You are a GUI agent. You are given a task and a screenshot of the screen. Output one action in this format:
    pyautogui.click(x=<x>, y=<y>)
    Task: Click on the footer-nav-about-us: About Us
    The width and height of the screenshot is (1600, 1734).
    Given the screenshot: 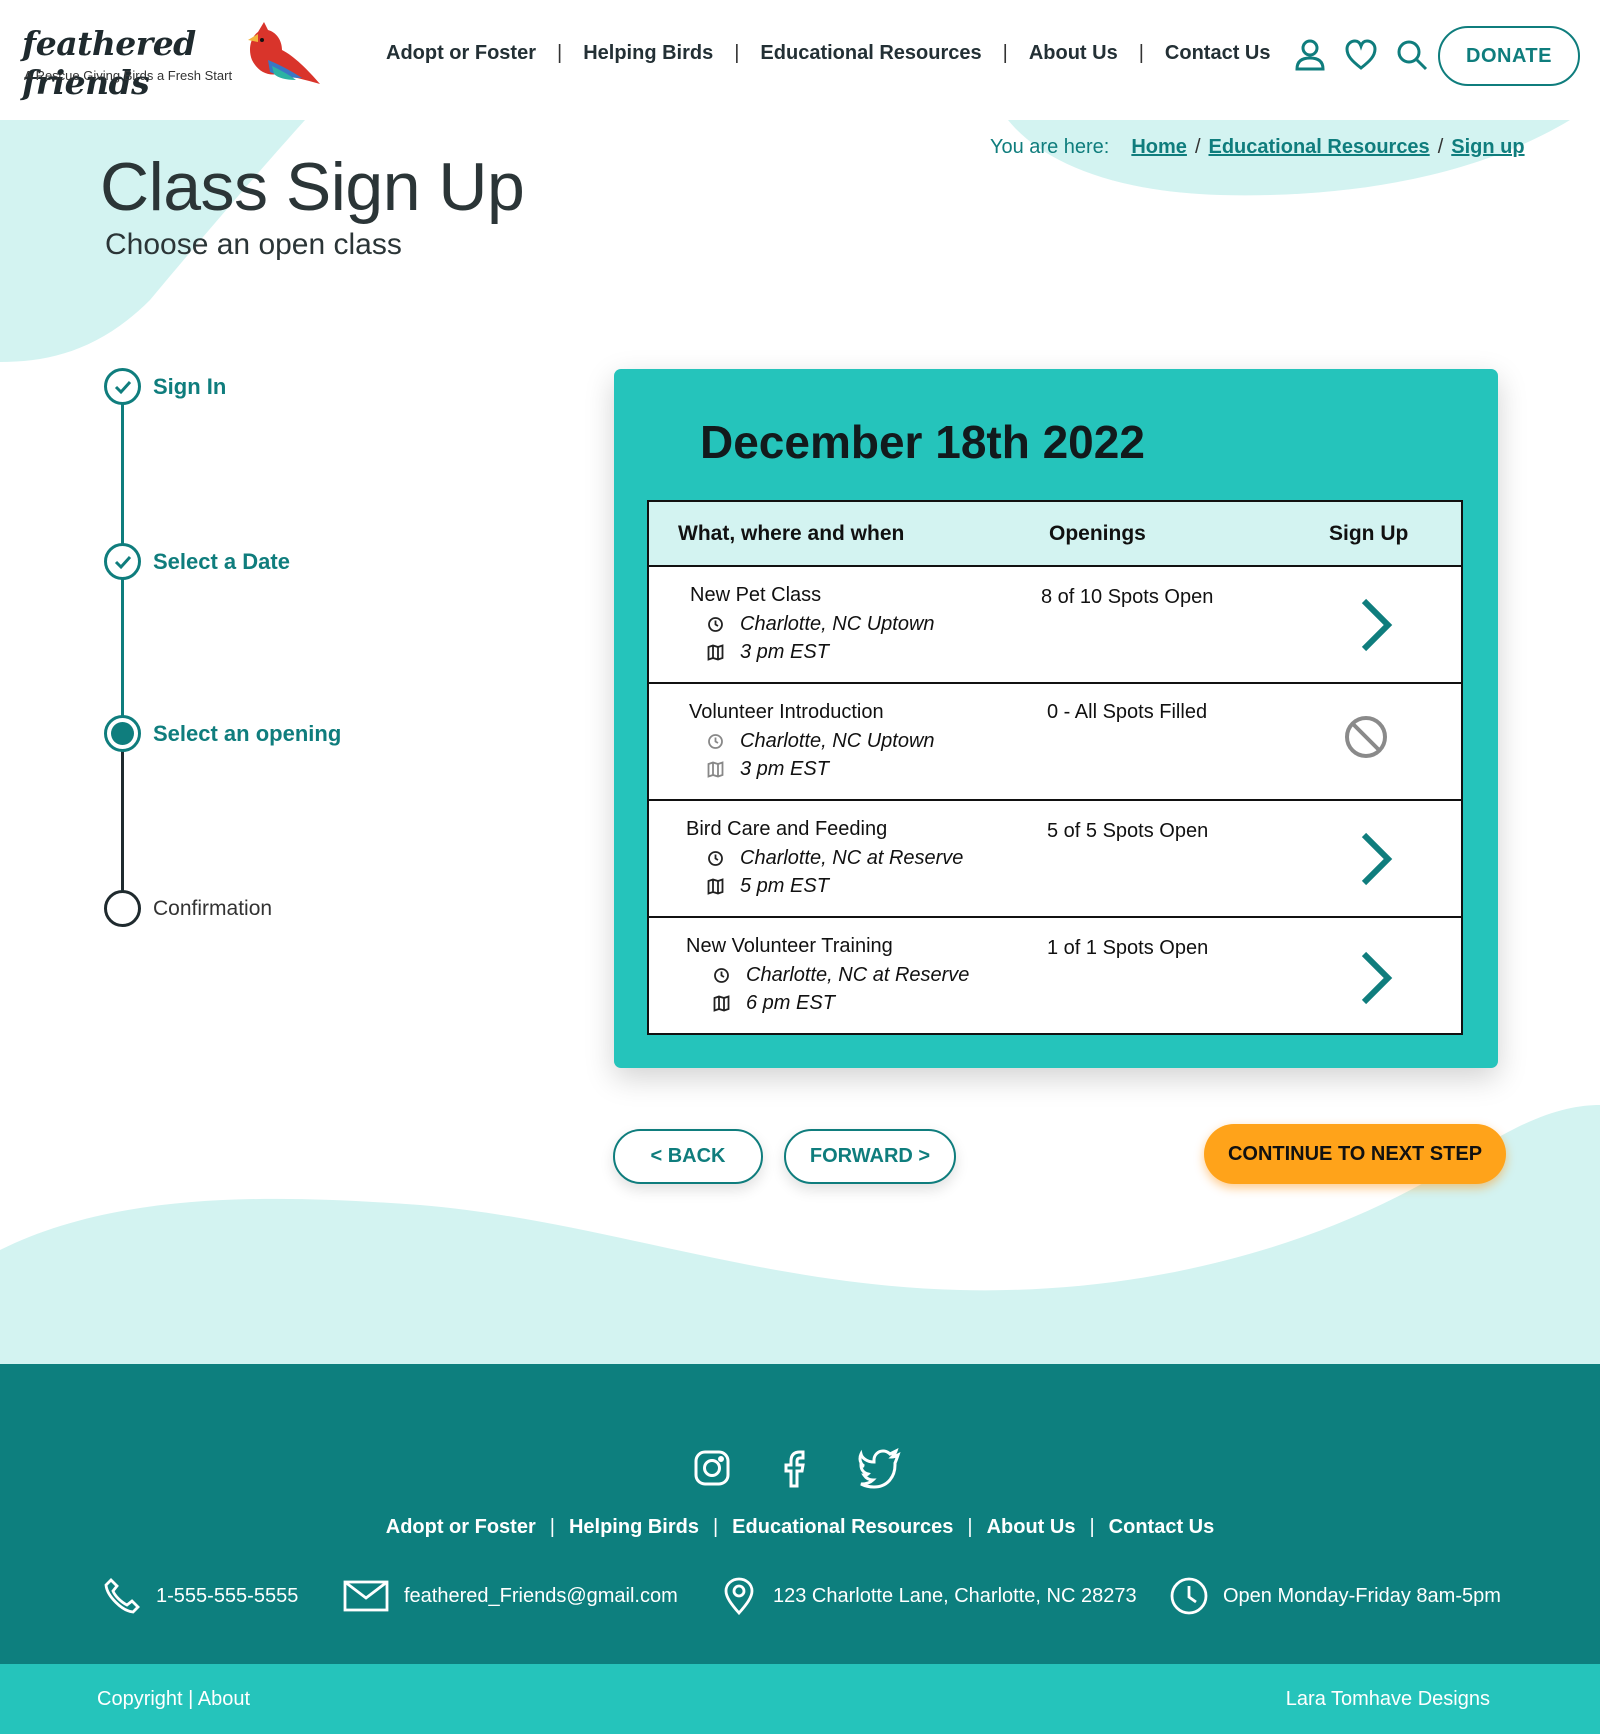 What is the action you would take?
    pyautogui.click(x=1031, y=1527)
    